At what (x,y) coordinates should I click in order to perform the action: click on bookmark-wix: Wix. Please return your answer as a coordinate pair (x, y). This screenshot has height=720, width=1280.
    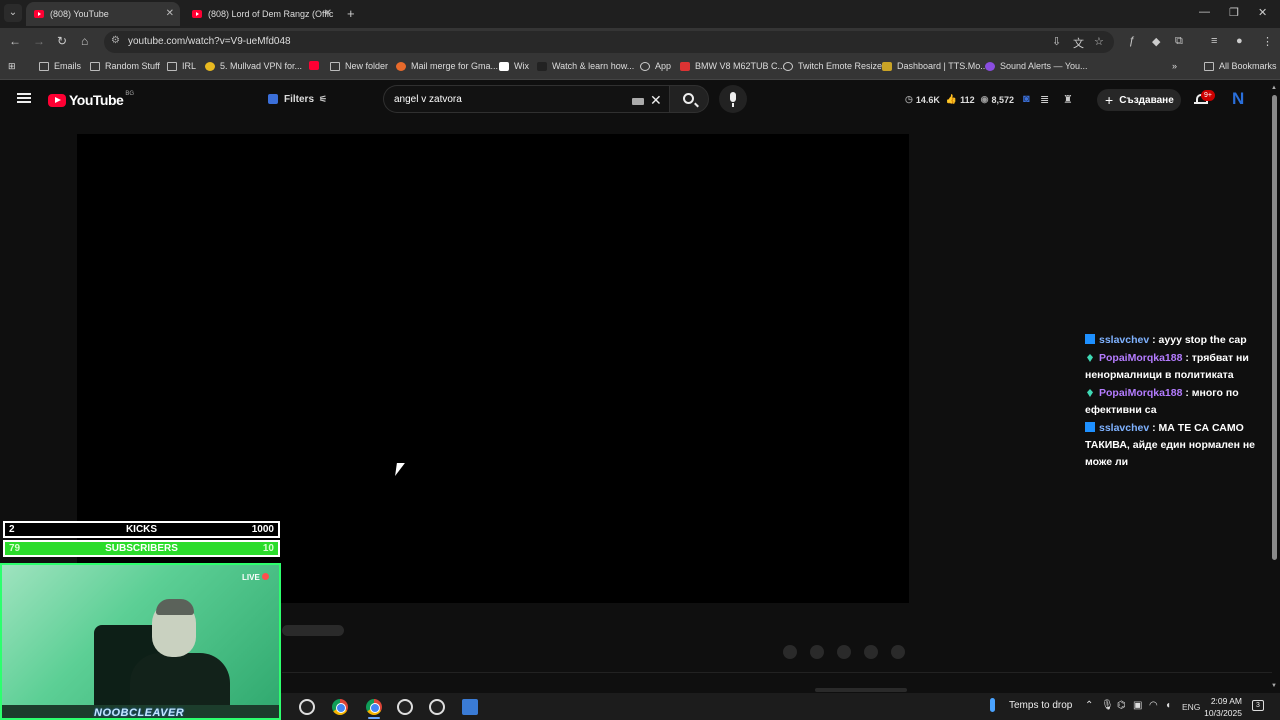
    Looking at the image, I should click on (514, 66).